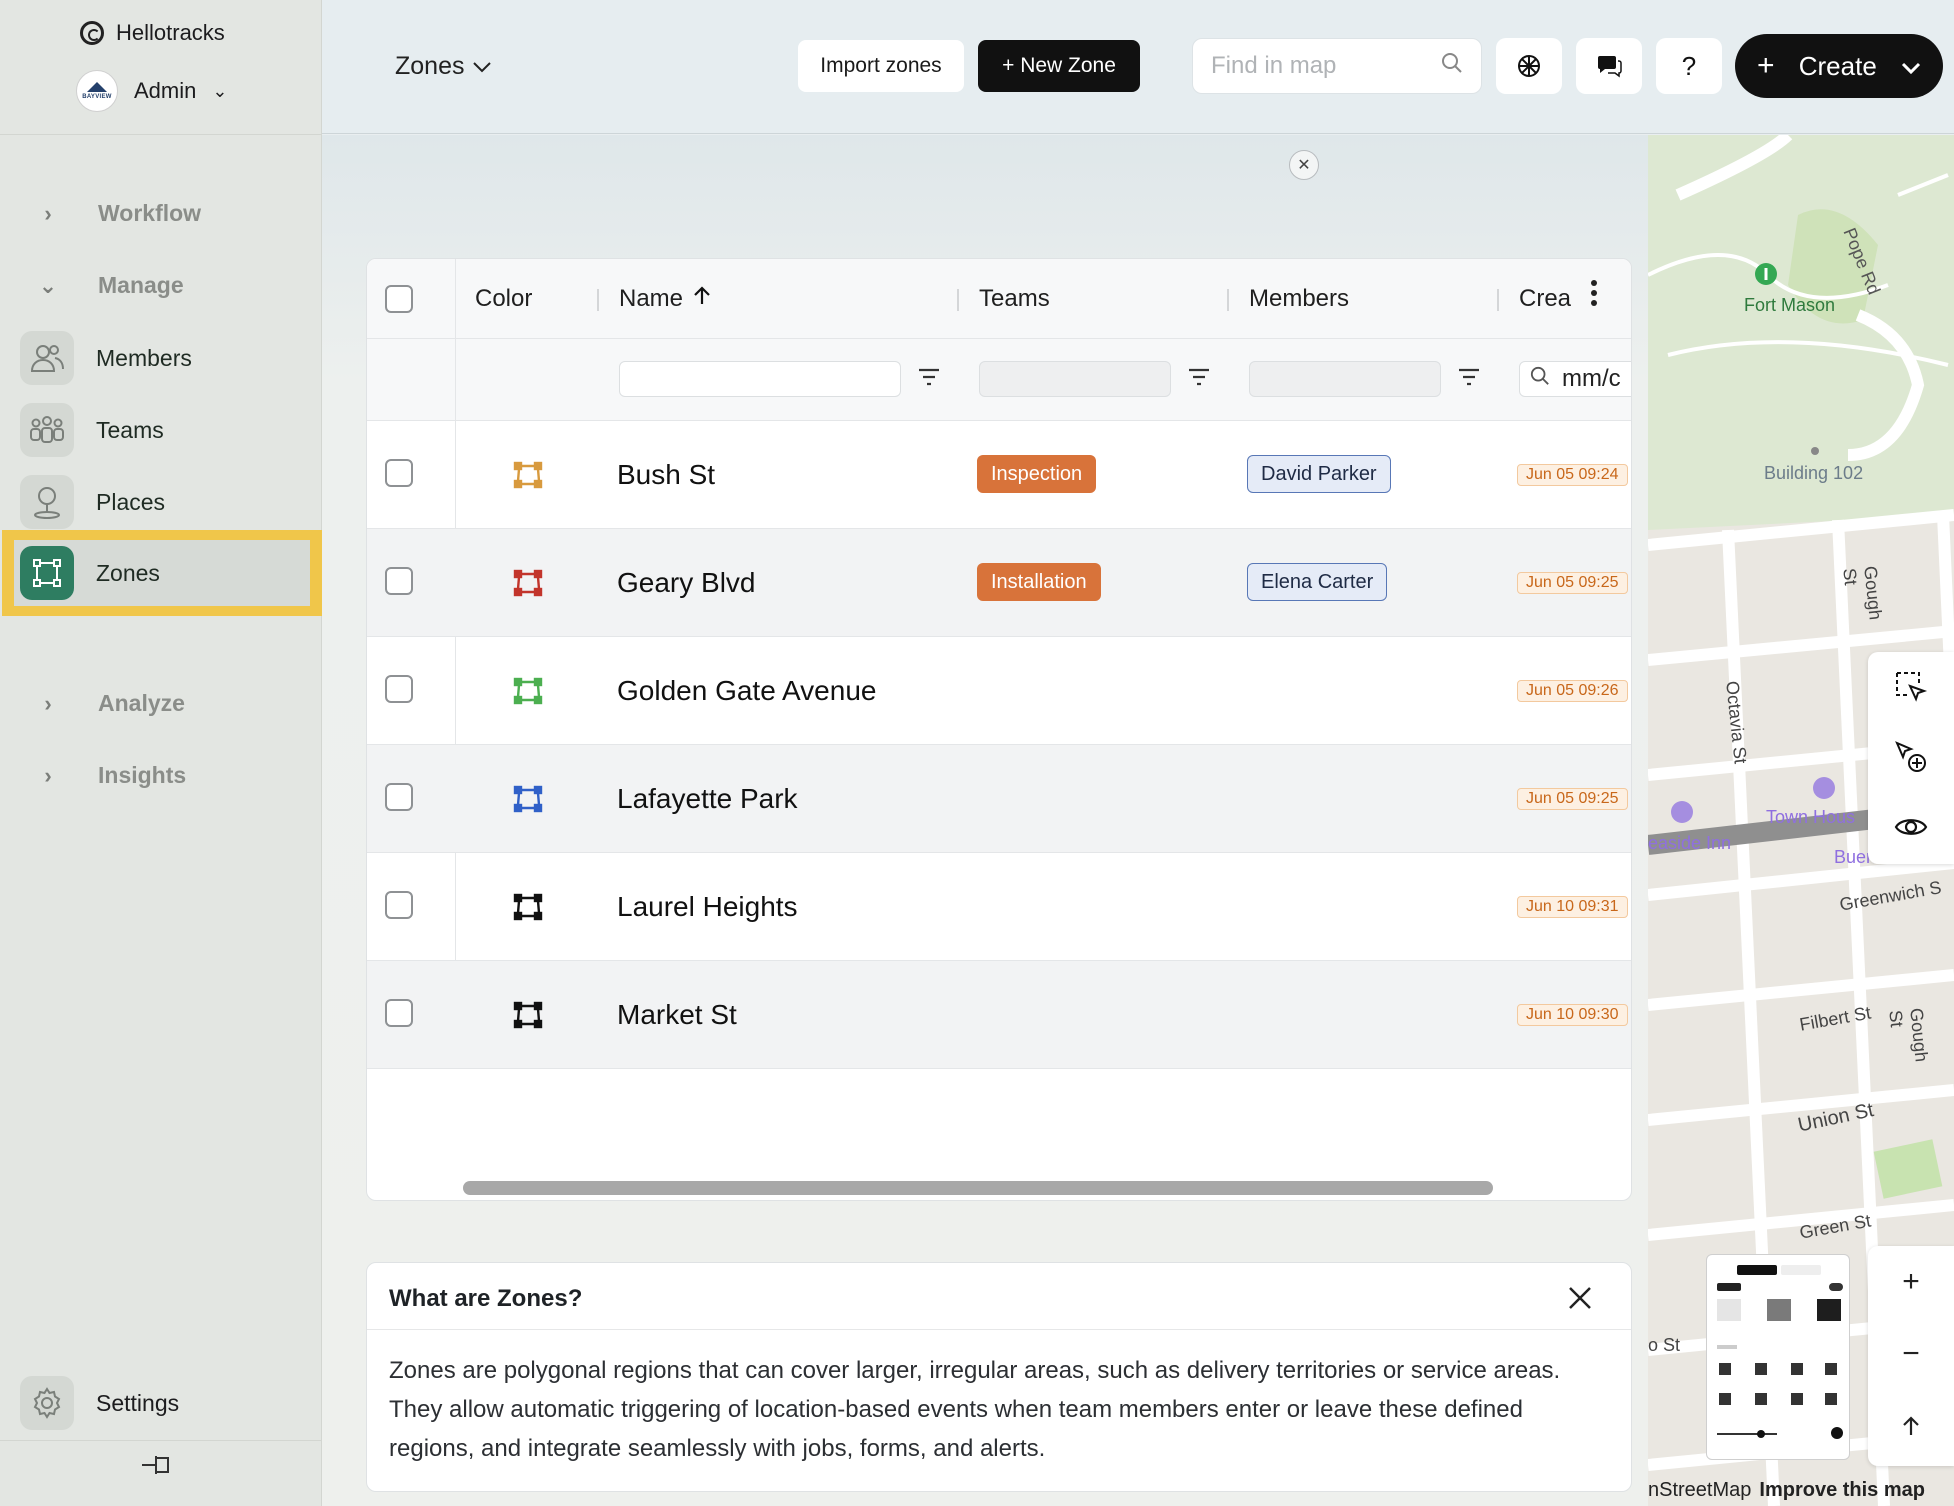 This screenshot has width=1954, height=1506. Describe the element at coordinates (1811, 817) in the screenshot. I see `map-label: Town Hous` at that location.